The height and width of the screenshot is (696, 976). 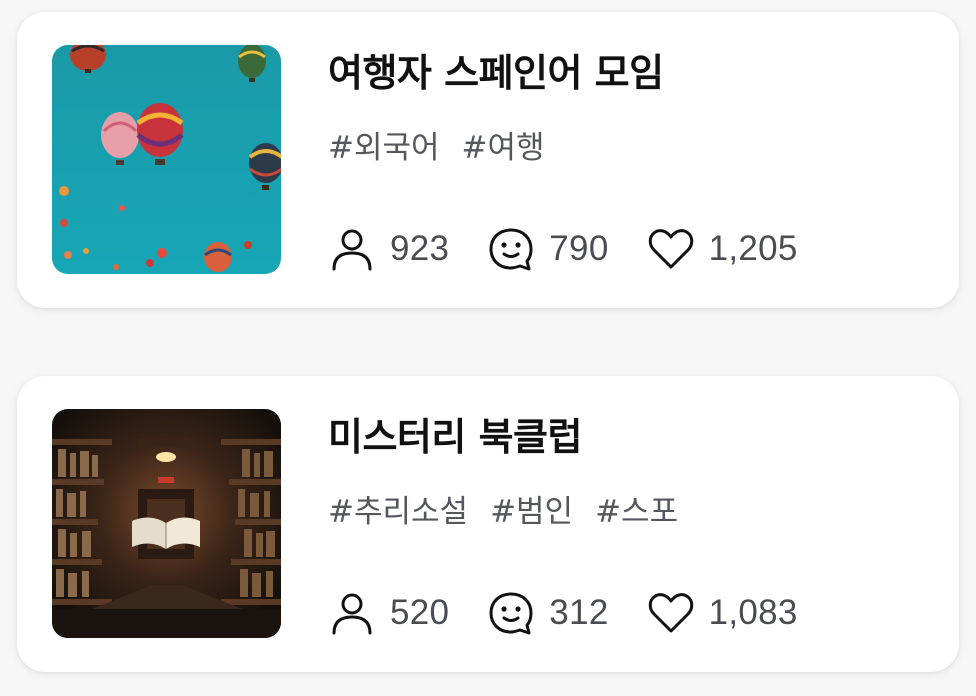 What do you see at coordinates (547, 613) in the screenshot?
I see `comments-stat: 312` at bounding box center [547, 613].